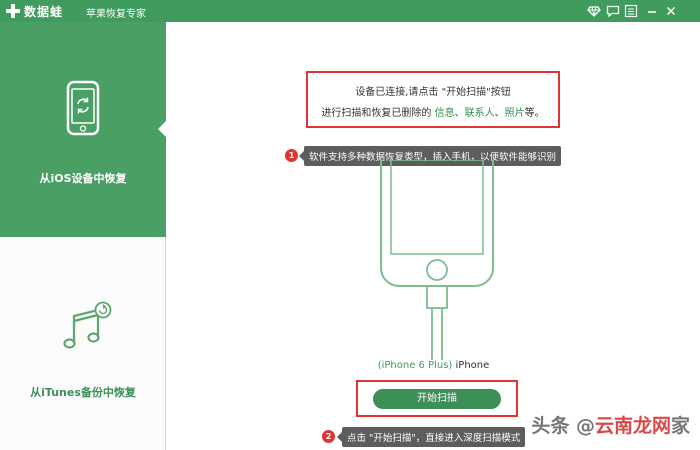 This screenshot has width=700, height=450. What do you see at coordinates (472, 365) in the screenshot?
I see `device-name: iPhone` at bounding box center [472, 365].